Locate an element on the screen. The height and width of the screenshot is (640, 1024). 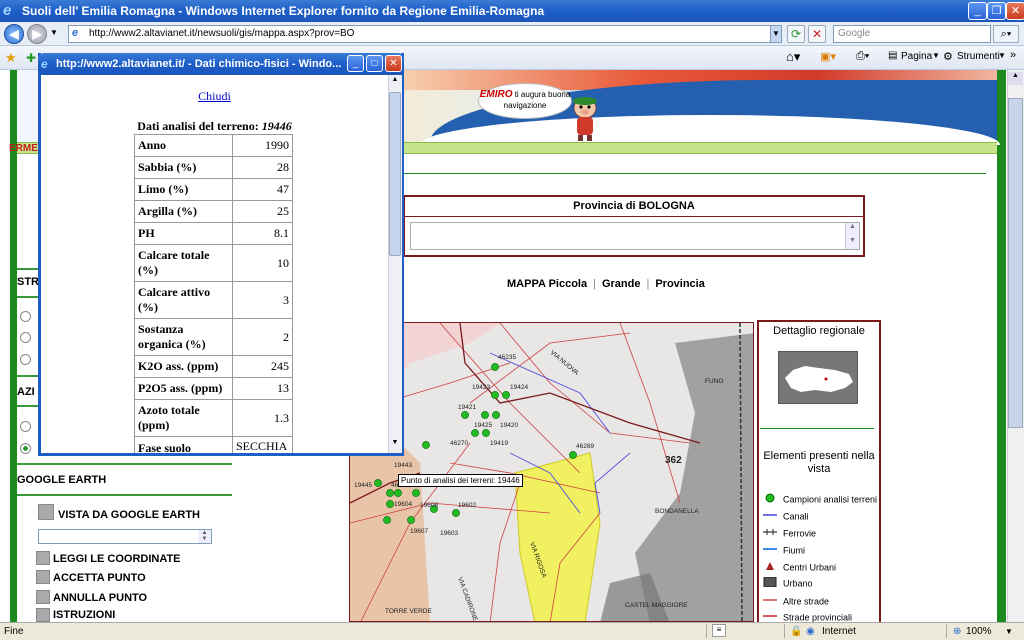
page-icon: e is located at coordinates (75, 33).